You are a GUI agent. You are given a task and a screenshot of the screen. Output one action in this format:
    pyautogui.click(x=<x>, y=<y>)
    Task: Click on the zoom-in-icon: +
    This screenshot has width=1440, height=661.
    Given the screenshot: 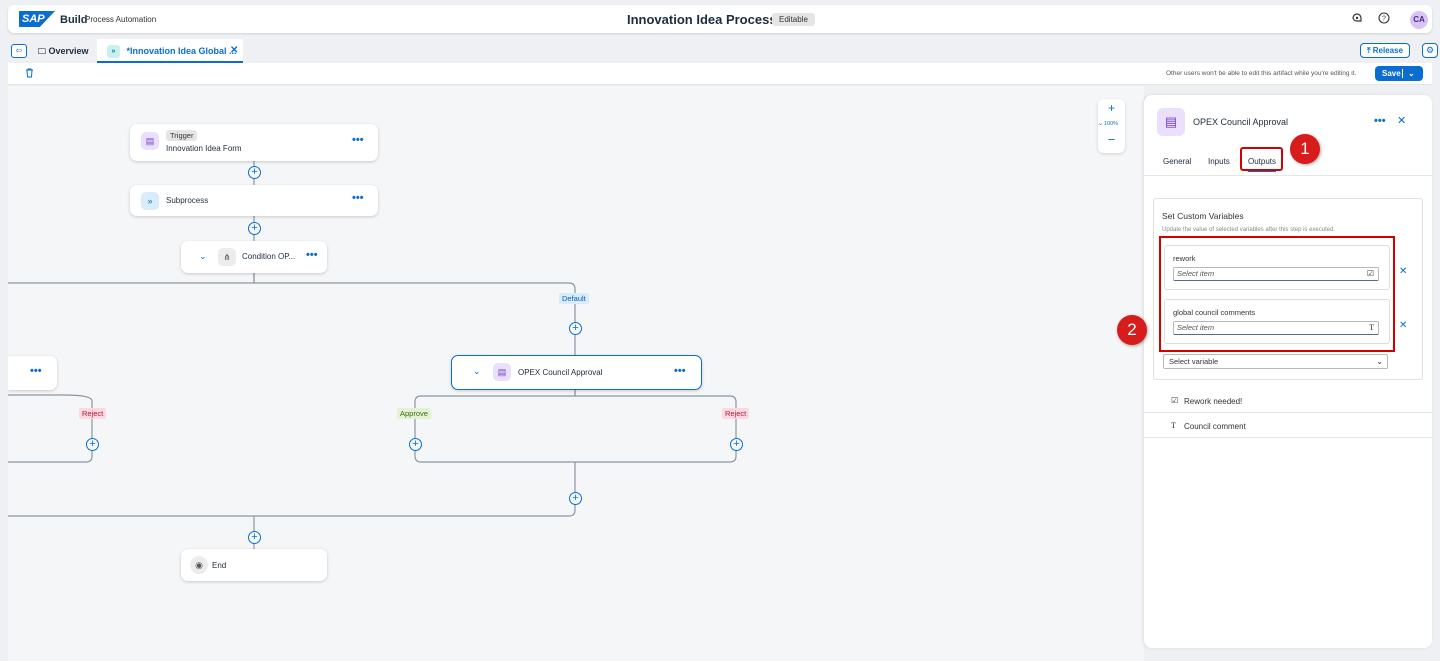 What is the action you would take?
    pyautogui.click(x=1111, y=108)
    